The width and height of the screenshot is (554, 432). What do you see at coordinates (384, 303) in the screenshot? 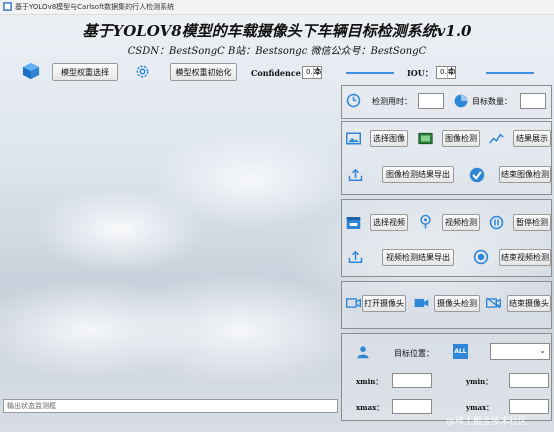
I see `open-camera-button: 打开摄像头` at bounding box center [384, 303].